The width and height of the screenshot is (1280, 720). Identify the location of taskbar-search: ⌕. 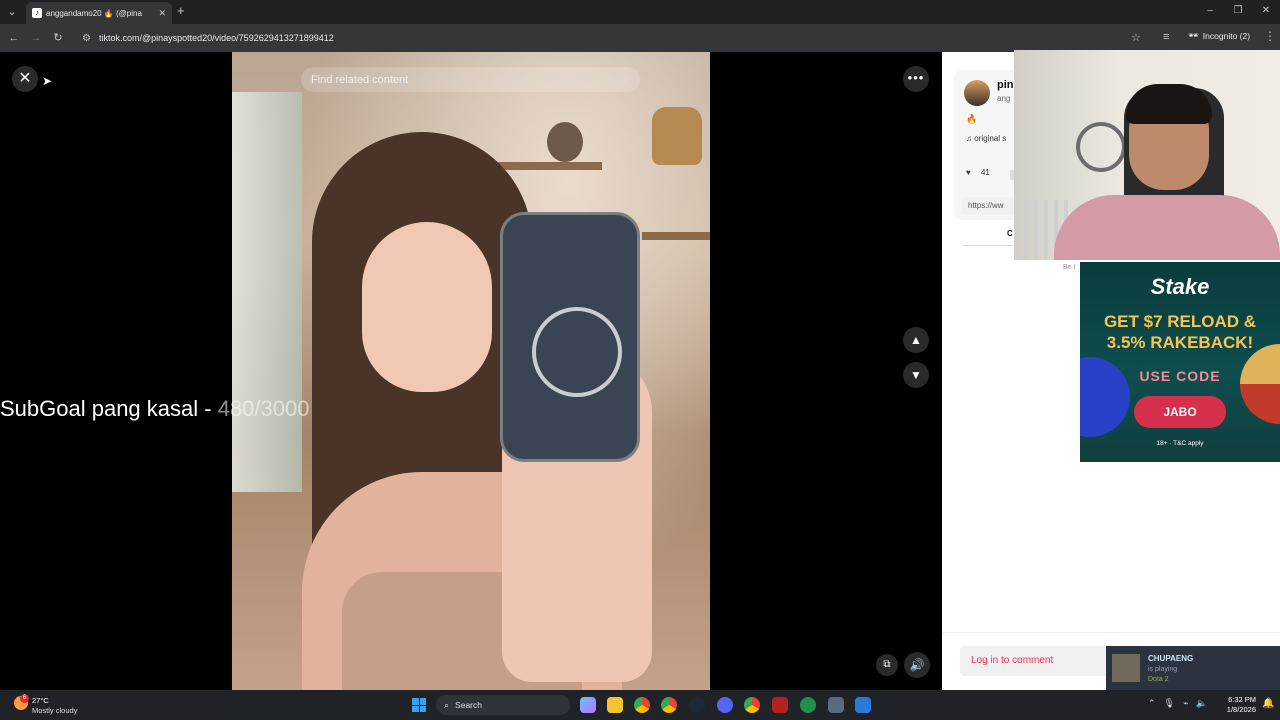
(503, 705).